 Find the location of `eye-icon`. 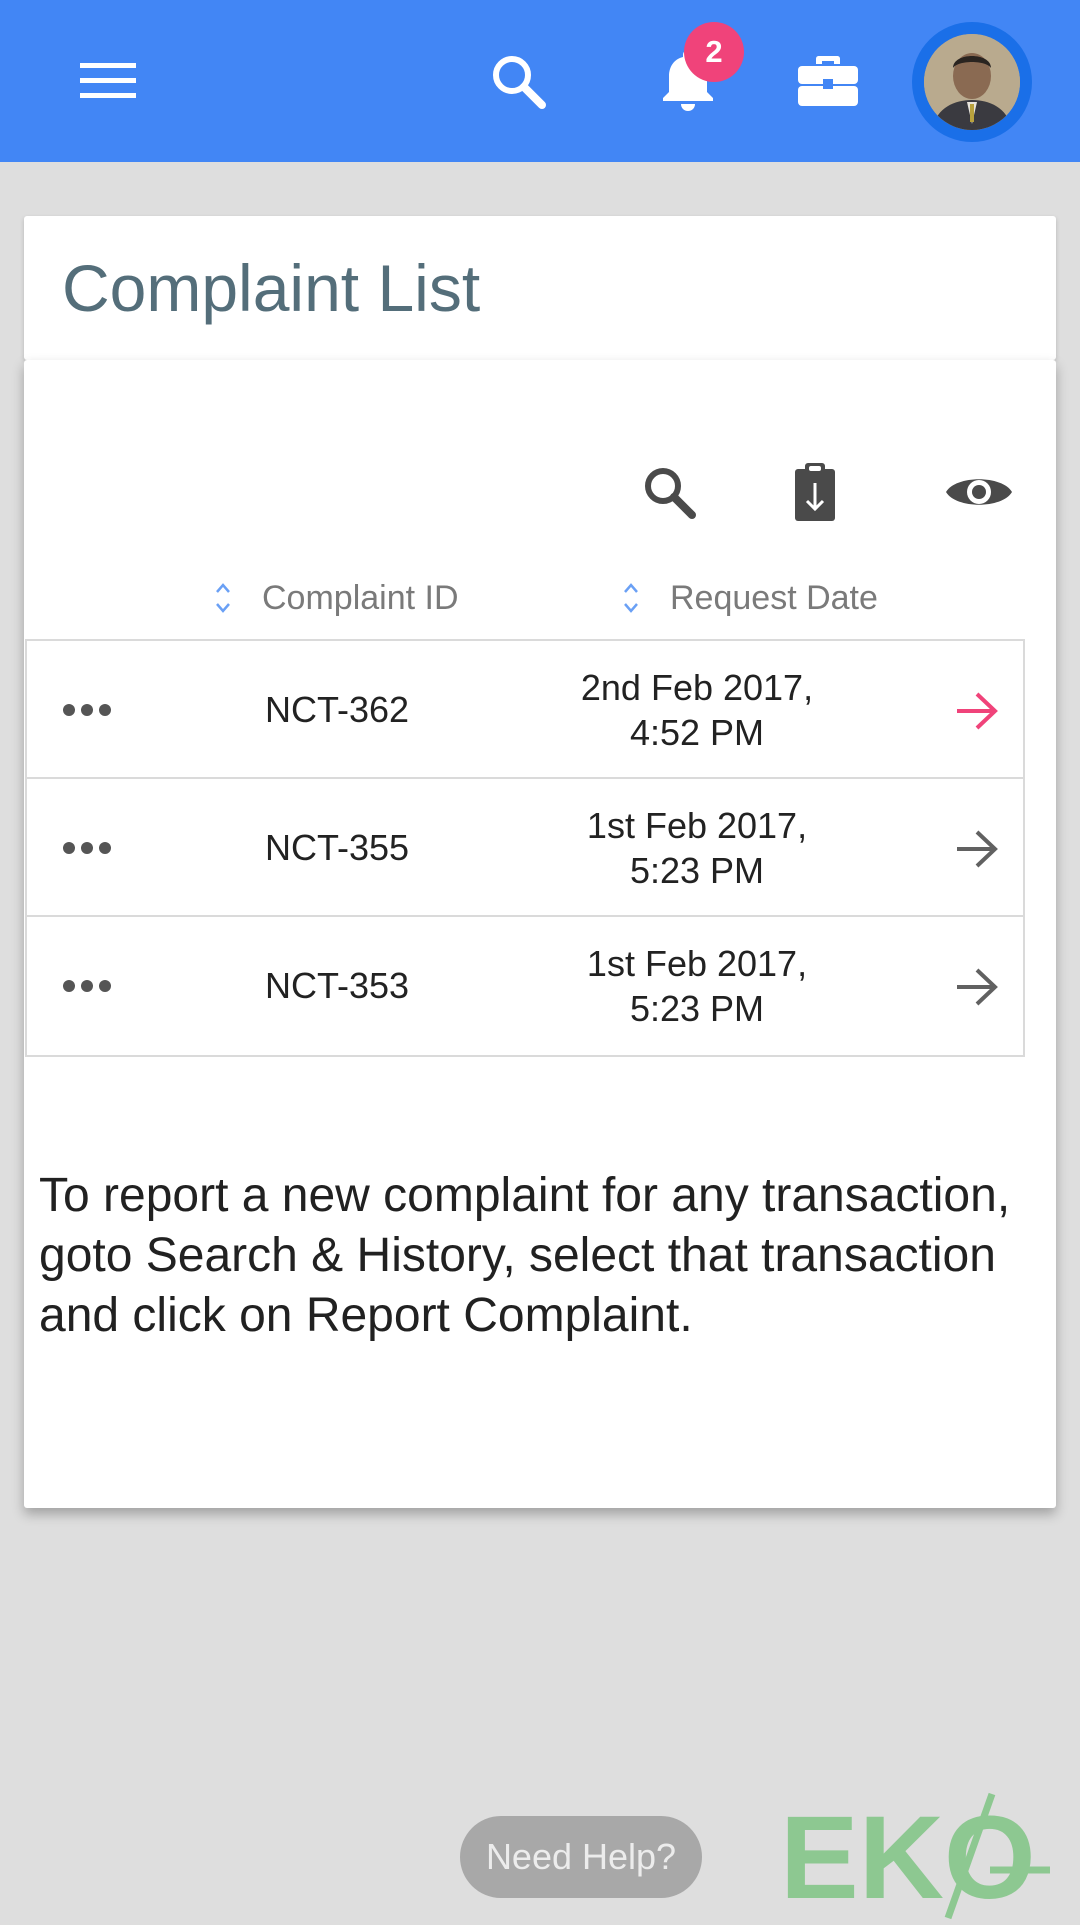

eye-icon is located at coordinates (979, 492).